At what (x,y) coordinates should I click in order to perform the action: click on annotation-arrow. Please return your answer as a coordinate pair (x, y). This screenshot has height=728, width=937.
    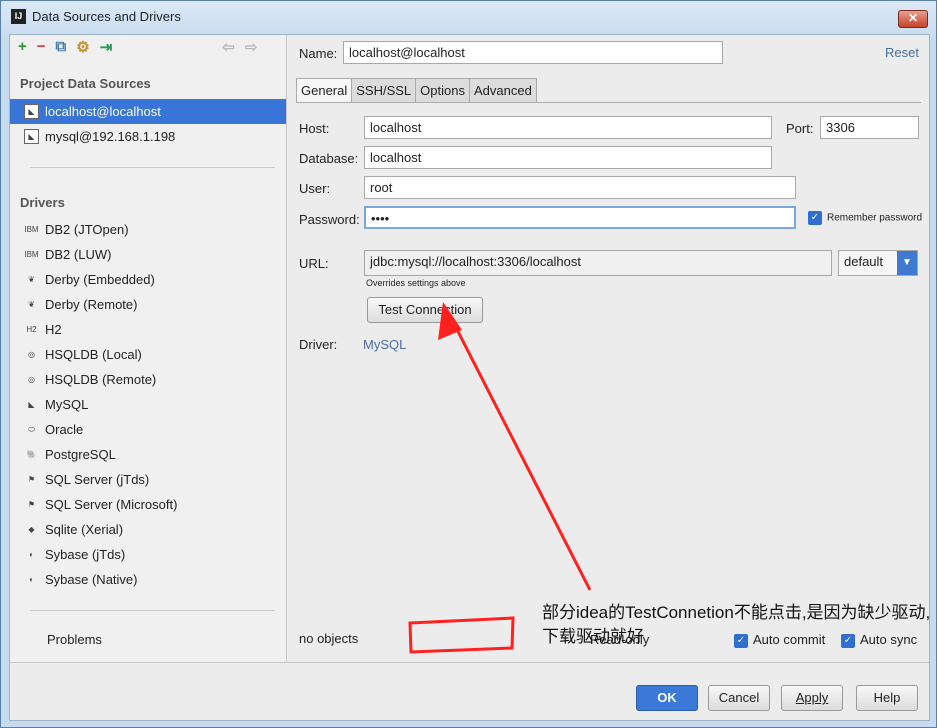
    Looking at the image, I should click on (518, 449).